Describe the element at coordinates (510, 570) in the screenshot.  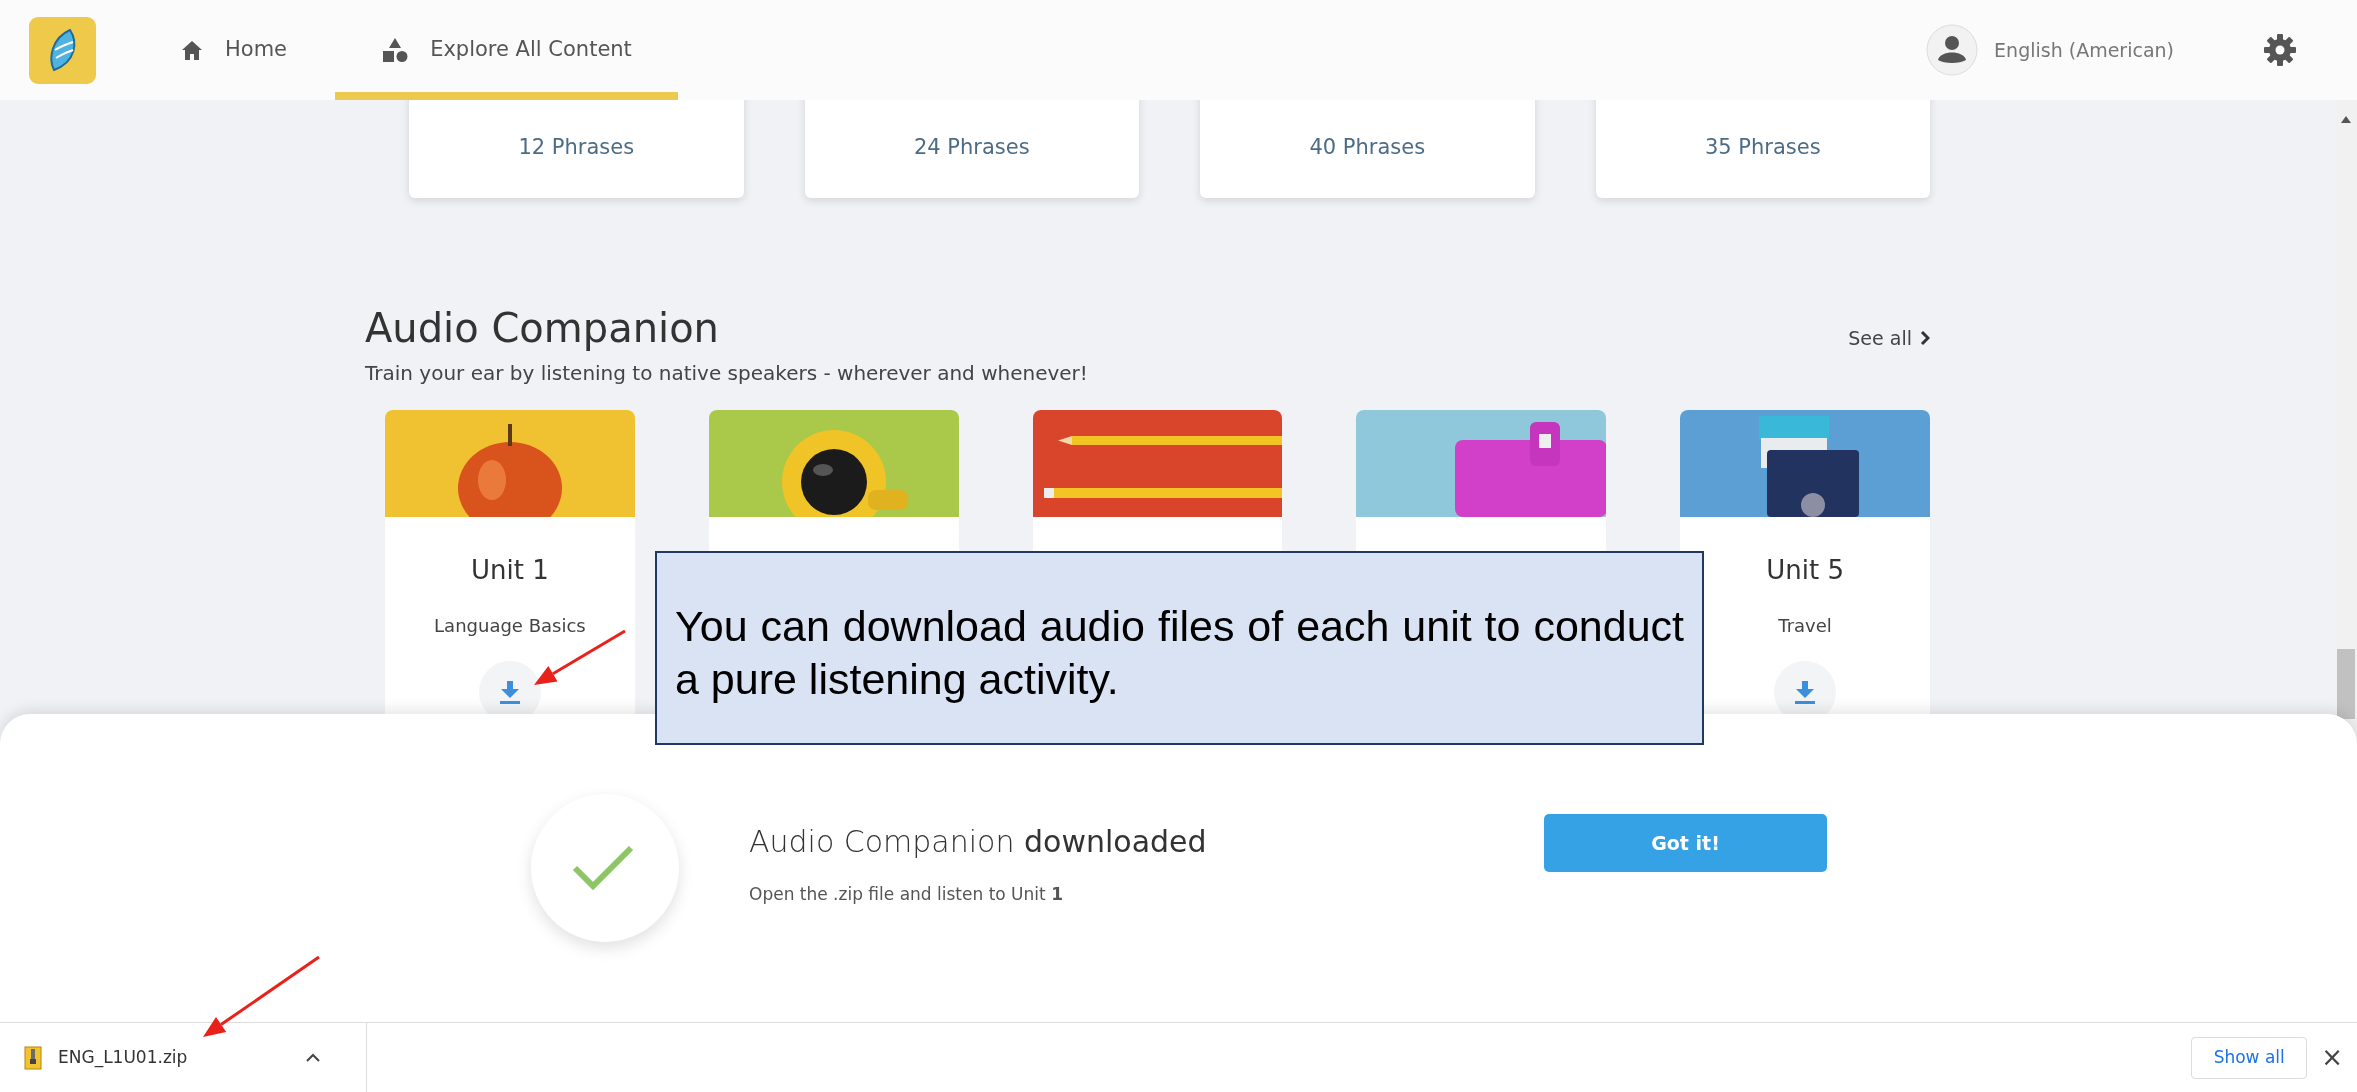
I see `unit-title: Unit 1` at that location.